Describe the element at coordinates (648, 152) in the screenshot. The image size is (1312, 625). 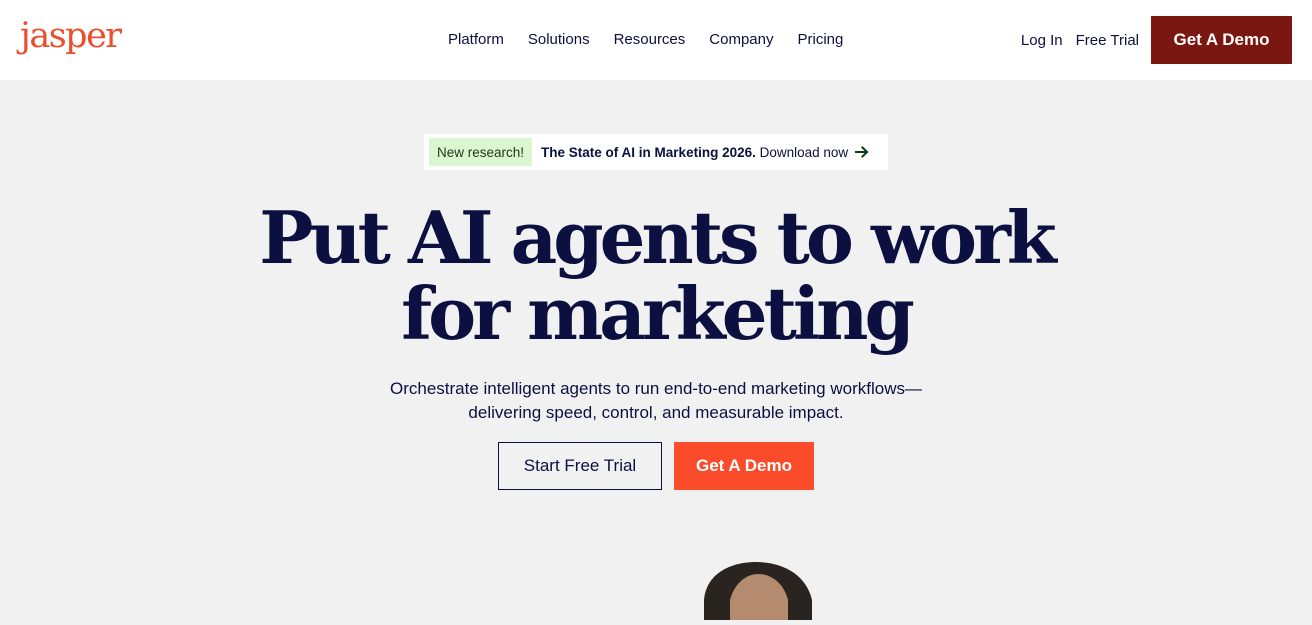
I see `announcement-title: The State of AI in Marketing 2026.` at that location.